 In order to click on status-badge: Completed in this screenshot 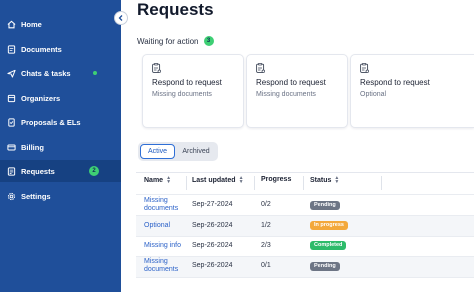, I will do `click(328, 245)`.